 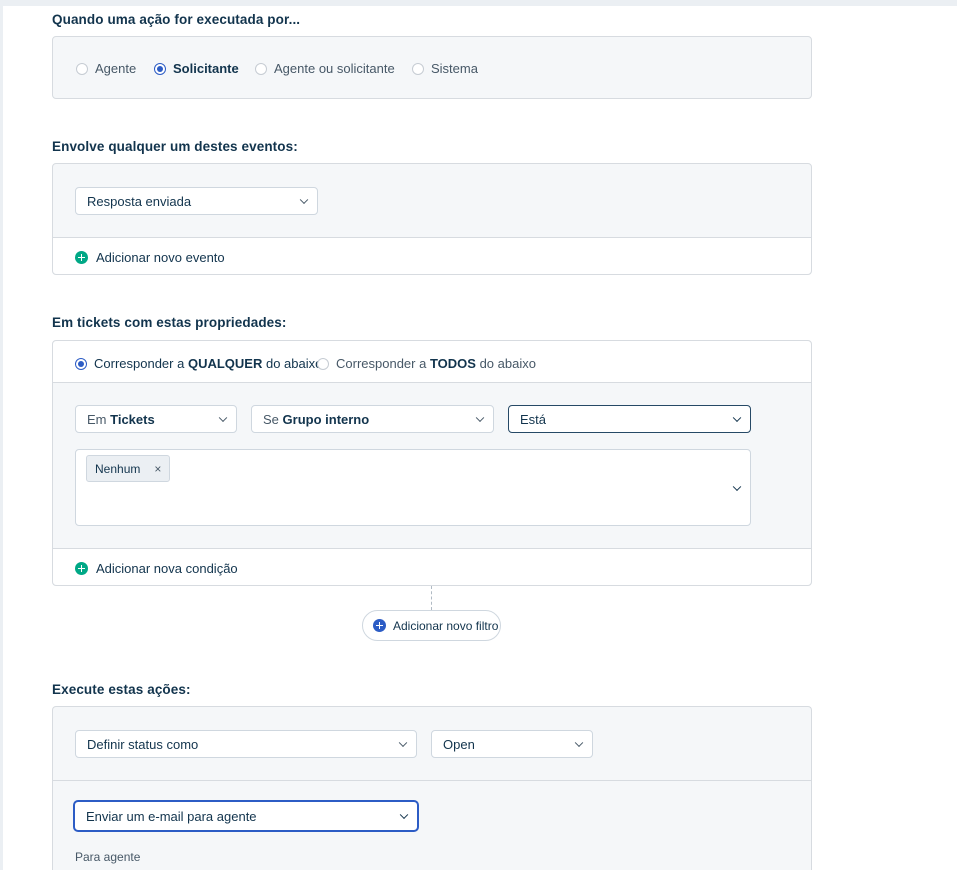 What do you see at coordinates (431, 598) in the screenshot?
I see `connector-line` at bounding box center [431, 598].